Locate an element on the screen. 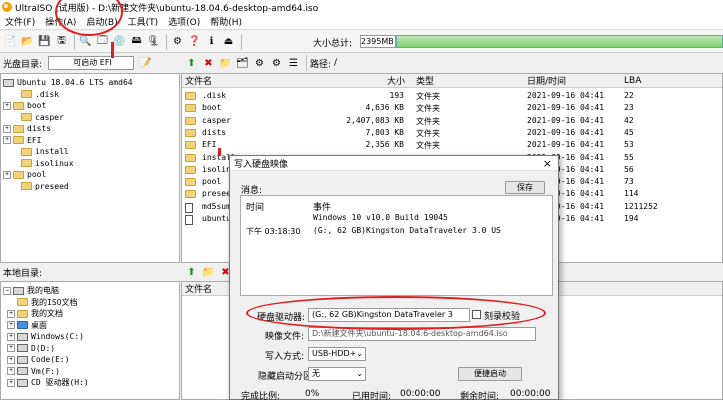 This screenshot has height=400, width=723. save-as-icon: 🖫 is located at coordinates (61, 41).